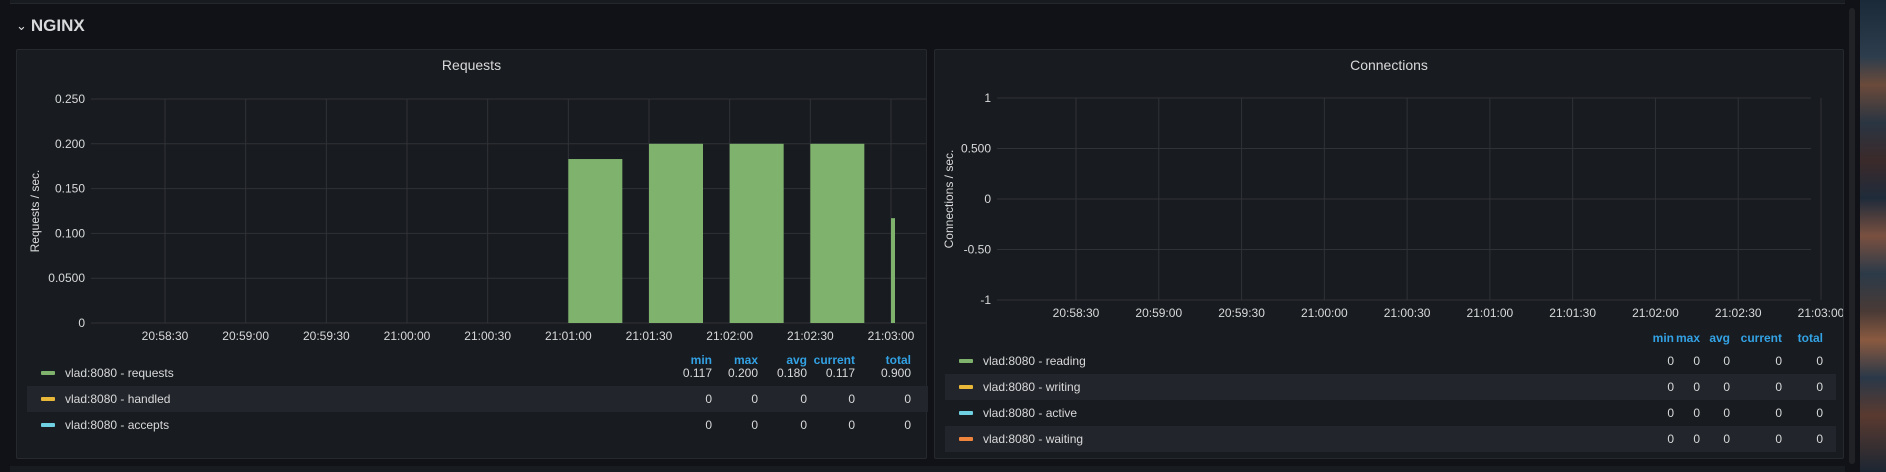 The image size is (1886, 472). What do you see at coordinates (927, 469) in the screenshot?
I see `bottom-panel-edge` at bounding box center [927, 469].